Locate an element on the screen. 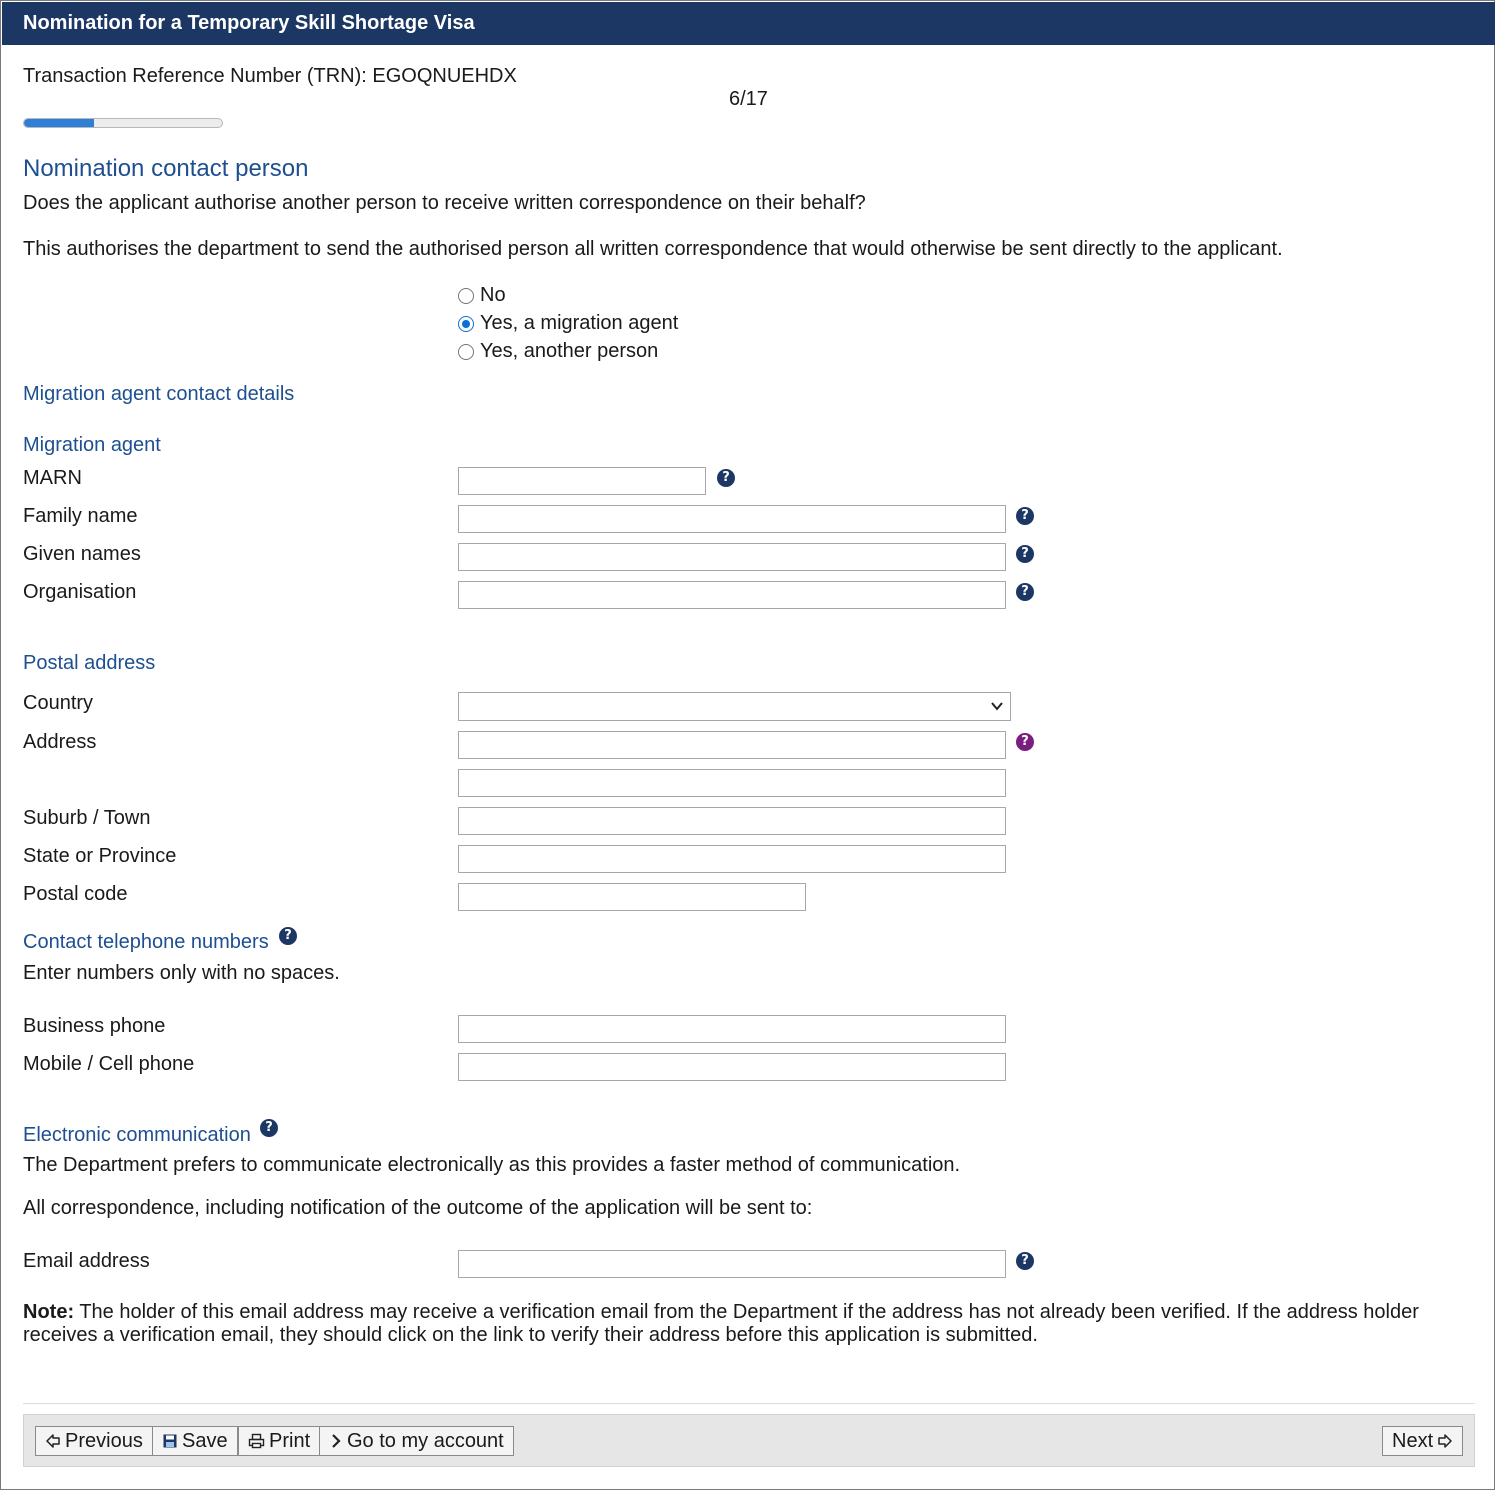 The width and height of the screenshot is (1495, 1490). next-button: Next is located at coordinates (1423, 1441).